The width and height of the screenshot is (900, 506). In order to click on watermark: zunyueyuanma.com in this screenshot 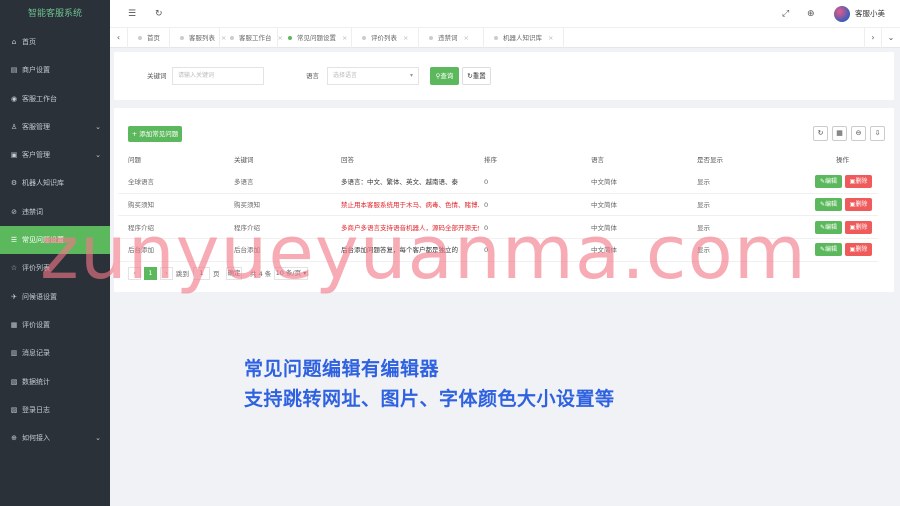, I will do `click(423, 253)`.